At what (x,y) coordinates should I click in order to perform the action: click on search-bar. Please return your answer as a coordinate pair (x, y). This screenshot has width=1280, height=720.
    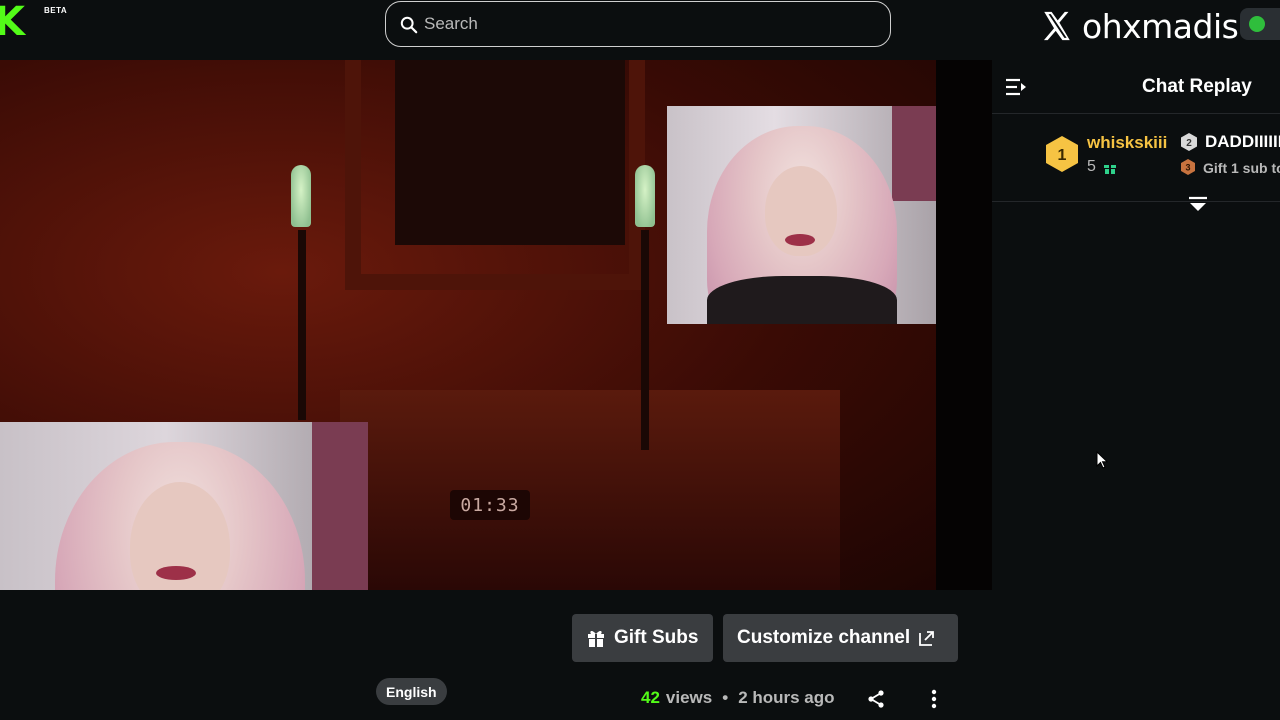
    Looking at the image, I should click on (638, 24).